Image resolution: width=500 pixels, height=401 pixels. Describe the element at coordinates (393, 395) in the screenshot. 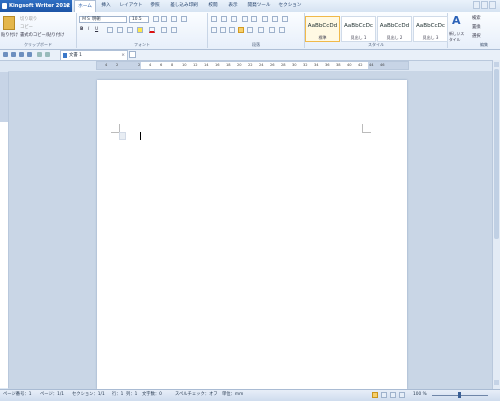

I see `web-layout-icon` at that location.